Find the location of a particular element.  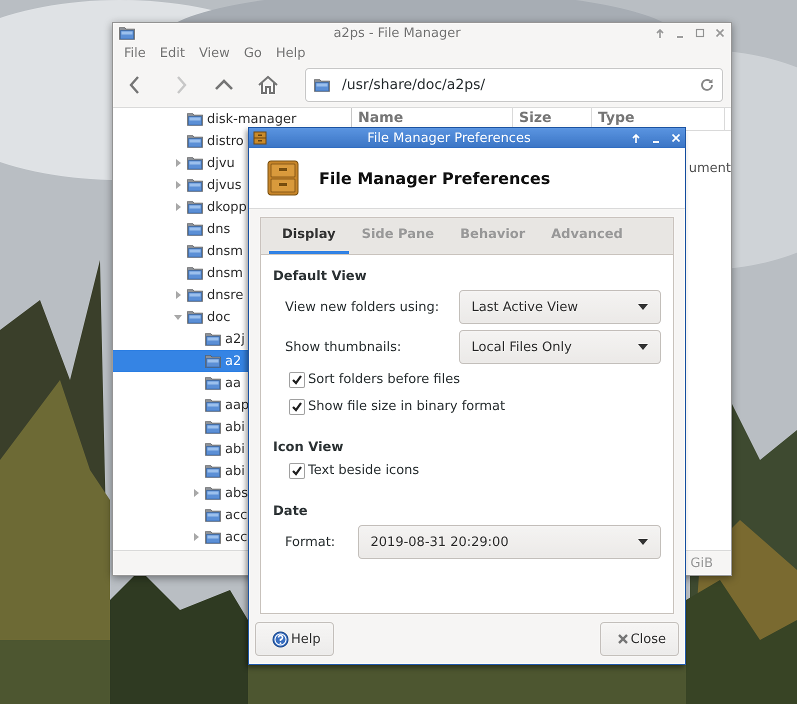

dropdown: Local Files Only is located at coordinates (559, 347).